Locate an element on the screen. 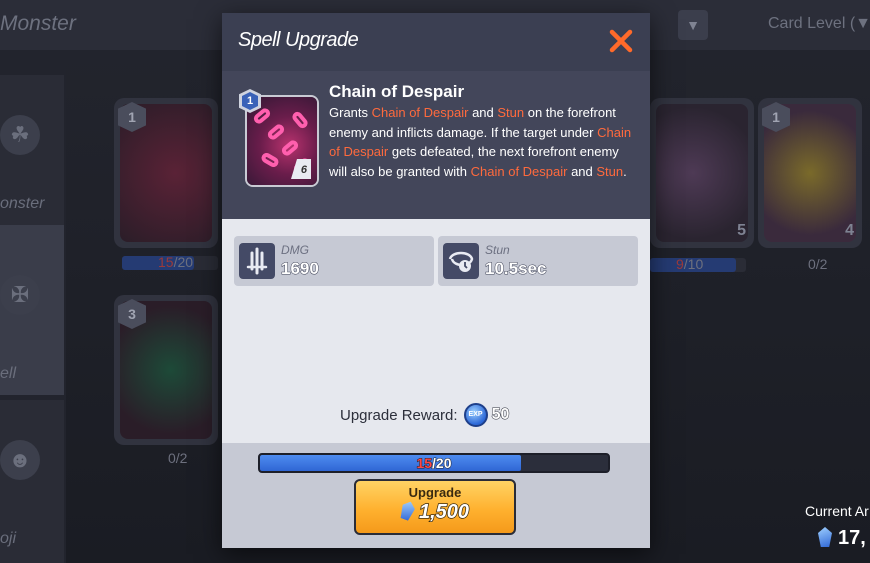  exp-icon: EXP is located at coordinates (475, 415).